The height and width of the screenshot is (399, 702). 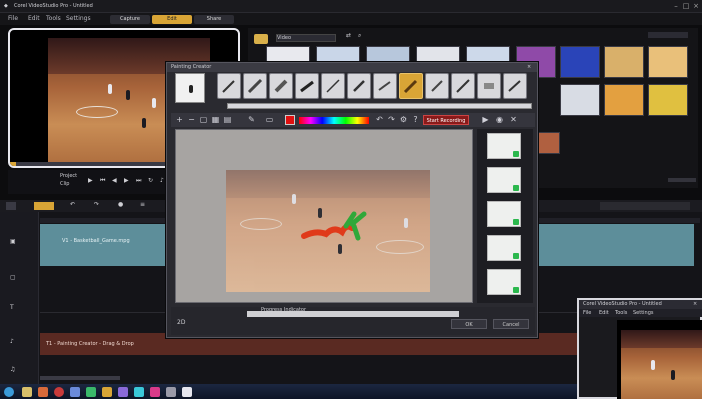 What do you see at coordinates (511, 324) in the screenshot?
I see `cancel-button: Cancel` at bounding box center [511, 324].